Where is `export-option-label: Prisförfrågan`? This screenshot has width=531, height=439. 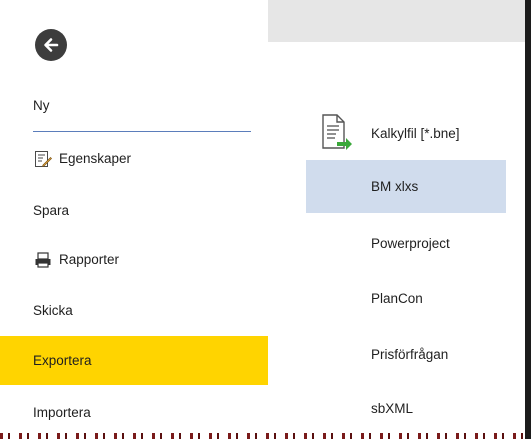 export-option-label: Prisförfrågan is located at coordinates (410, 354).